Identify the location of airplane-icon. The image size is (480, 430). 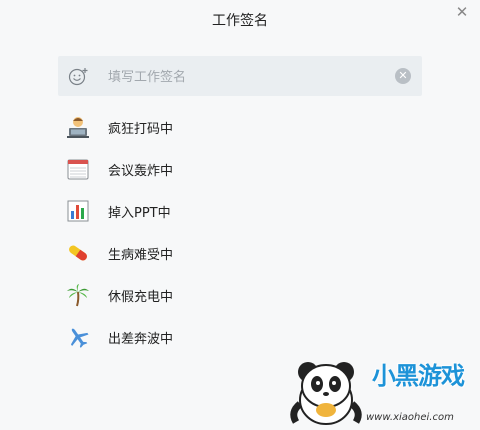
(79, 338).